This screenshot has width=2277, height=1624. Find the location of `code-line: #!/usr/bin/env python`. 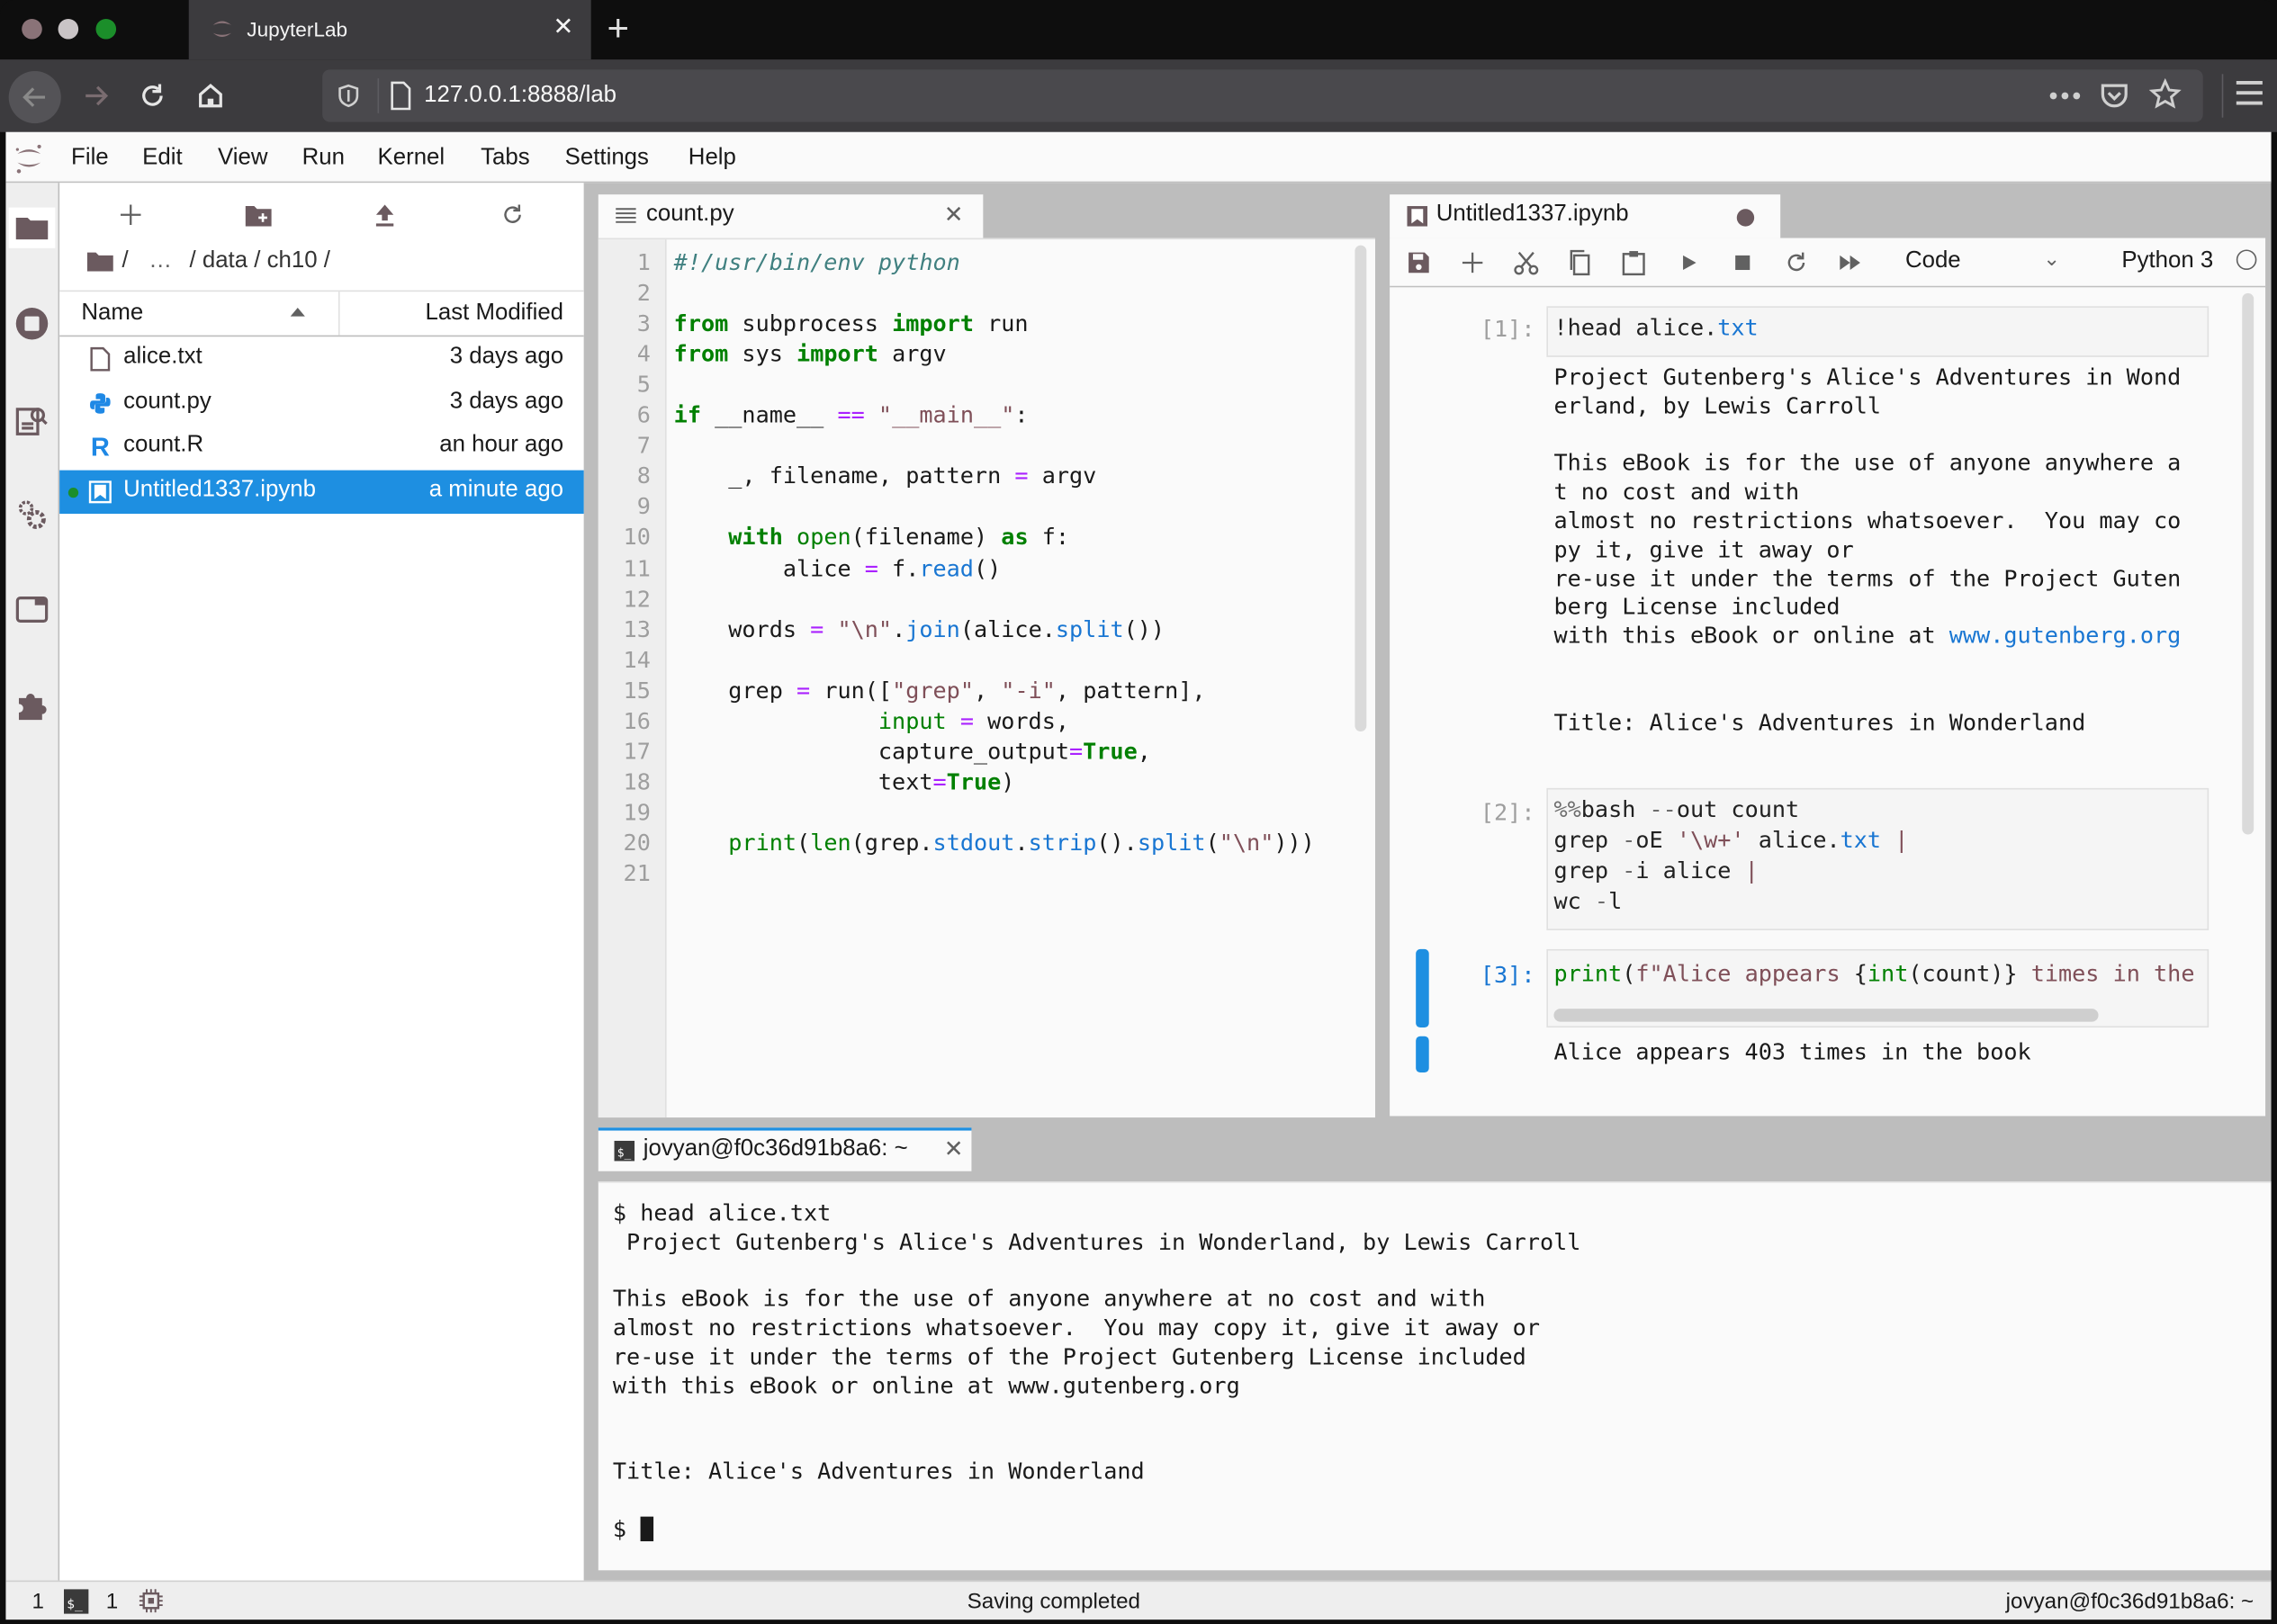

code-line: #!/usr/bin/env python is located at coordinates (817, 263).